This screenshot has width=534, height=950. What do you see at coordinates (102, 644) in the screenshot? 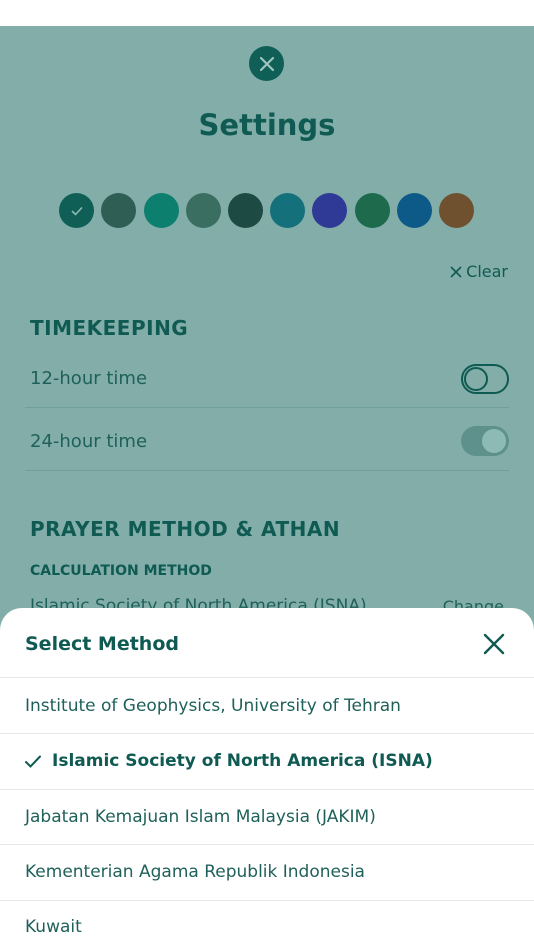
I see `sheet-title: Select Method` at bounding box center [102, 644].